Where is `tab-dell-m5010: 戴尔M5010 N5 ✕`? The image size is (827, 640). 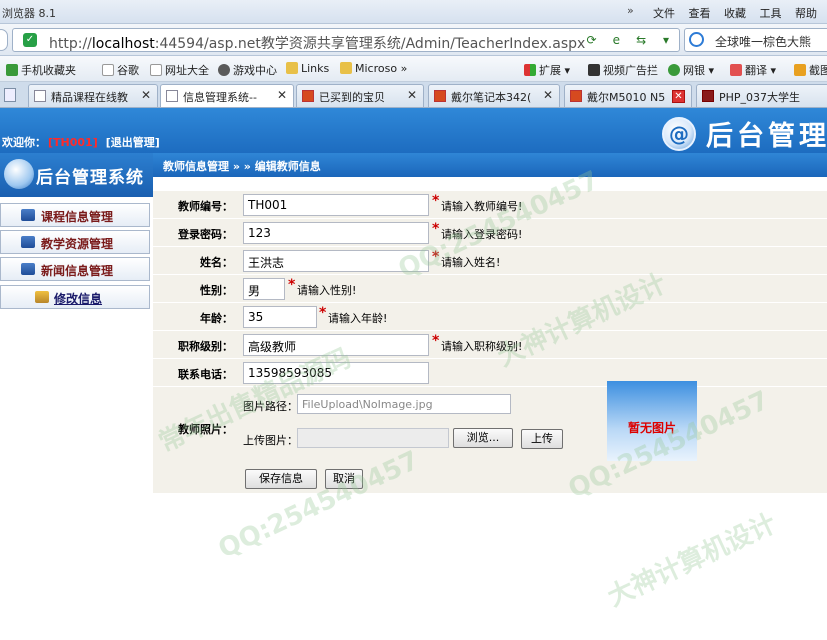
tab-dell-m5010: 戴尔M5010 N5 ✕ is located at coordinates (628, 95).